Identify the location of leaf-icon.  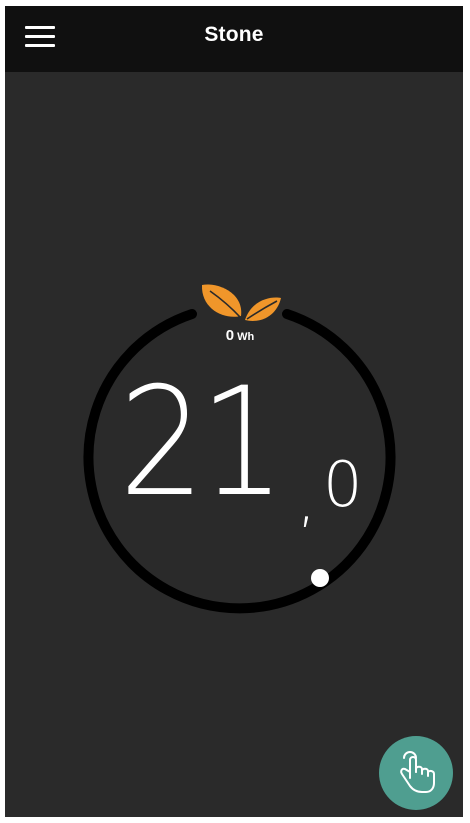
(241, 302).